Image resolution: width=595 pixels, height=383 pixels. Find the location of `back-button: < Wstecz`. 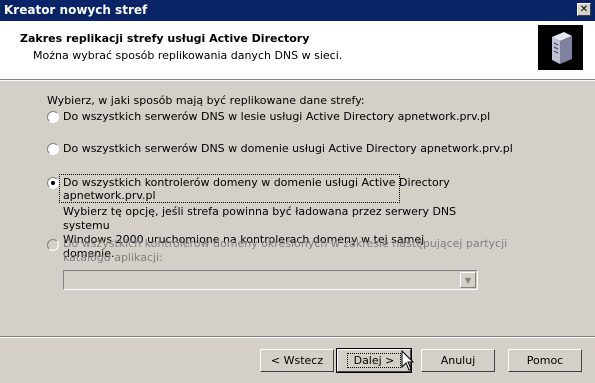

back-button: < Wstecz is located at coordinates (297, 360).